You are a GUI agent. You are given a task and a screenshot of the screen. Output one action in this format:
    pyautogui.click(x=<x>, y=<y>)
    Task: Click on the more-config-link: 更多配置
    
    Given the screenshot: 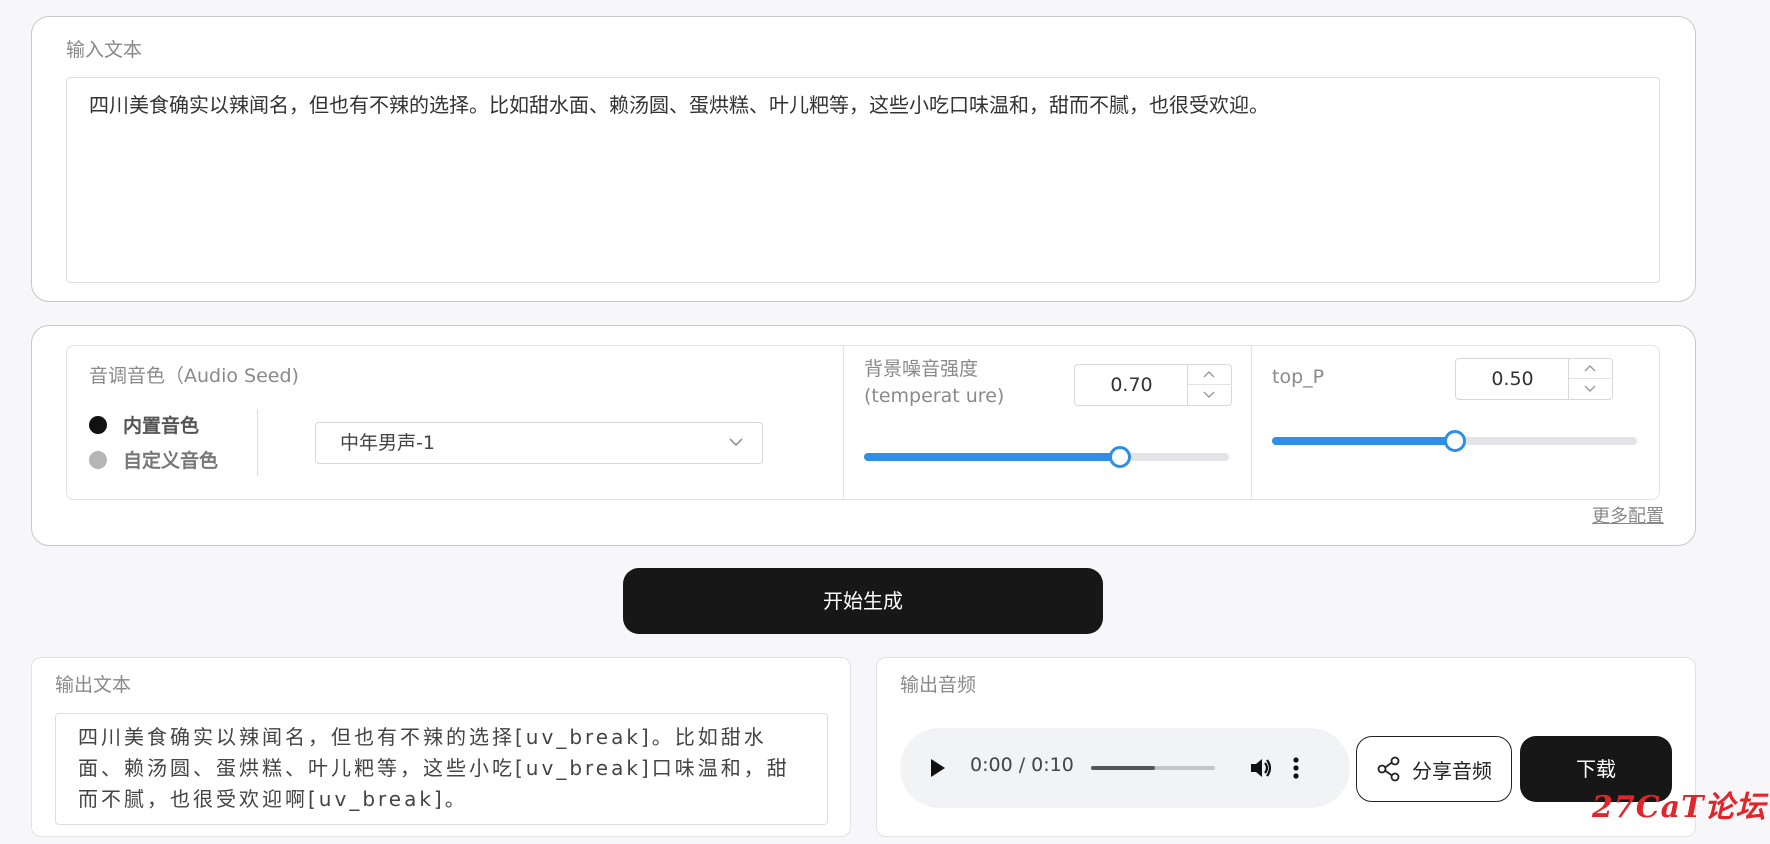 What is the action you would take?
    pyautogui.click(x=1628, y=515)
    